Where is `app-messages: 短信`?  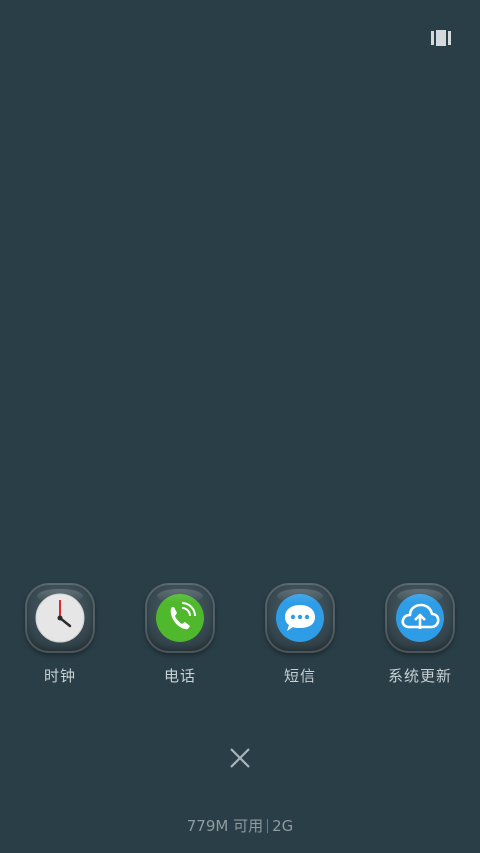
app-messages: 短信 is located at coordinates (300, 634).